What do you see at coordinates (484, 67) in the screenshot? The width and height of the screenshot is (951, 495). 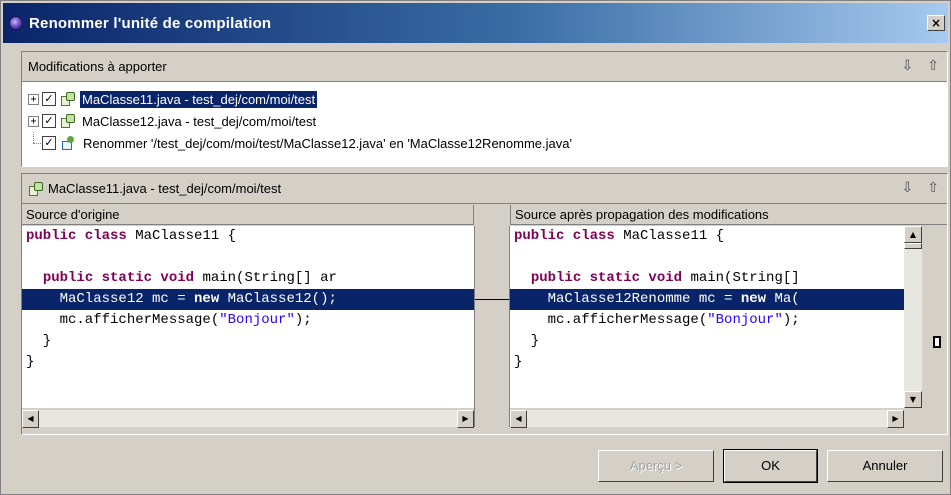 I see `changes-header: Modifications à apporter ⇩ ⇧` at bounding box center [484, 67].